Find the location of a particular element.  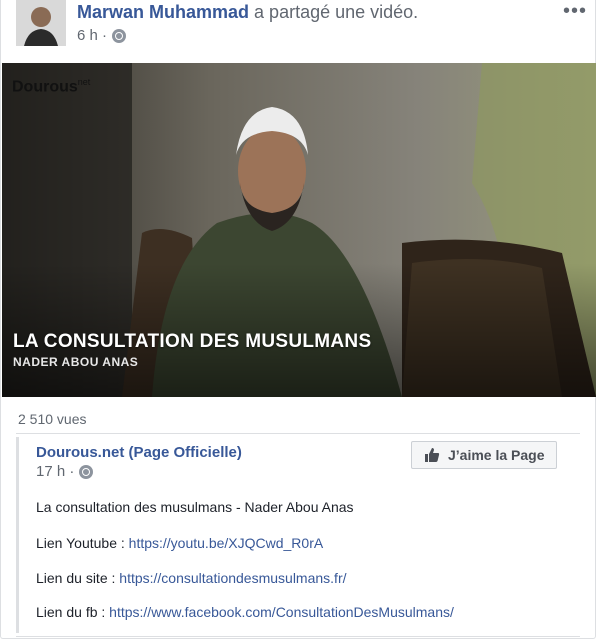

post-header: Marwan Muhammad a partagé une vidéo. is located at coordinates (247, 12).